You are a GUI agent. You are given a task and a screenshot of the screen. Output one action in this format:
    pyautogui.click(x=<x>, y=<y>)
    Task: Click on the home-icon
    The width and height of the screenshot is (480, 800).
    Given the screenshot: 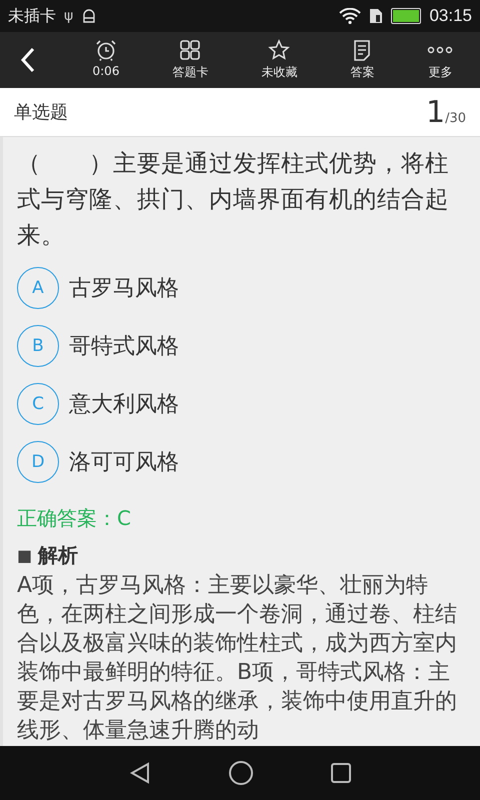 What is the action you would take?
    pyautogui.click(x=241, y=773)
    